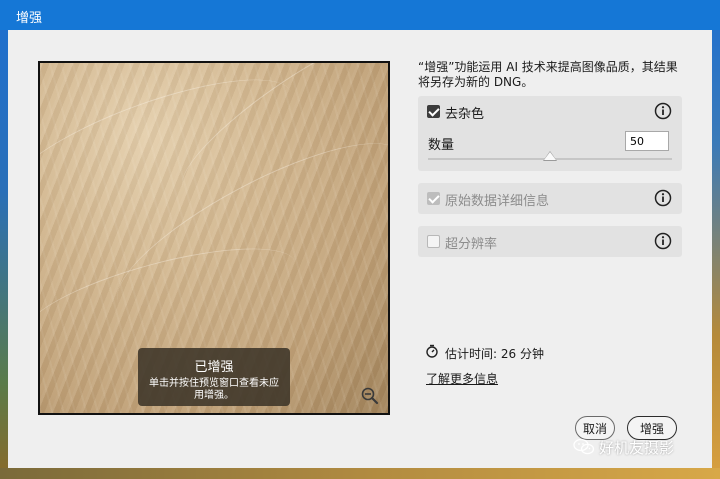  What do you see at coordinates (214, 377) in the screenshot?
I see `enhanced-overlay: 已增强 单击并按住预览窗口查看未应用增强。` at bounding box center [214, 377].